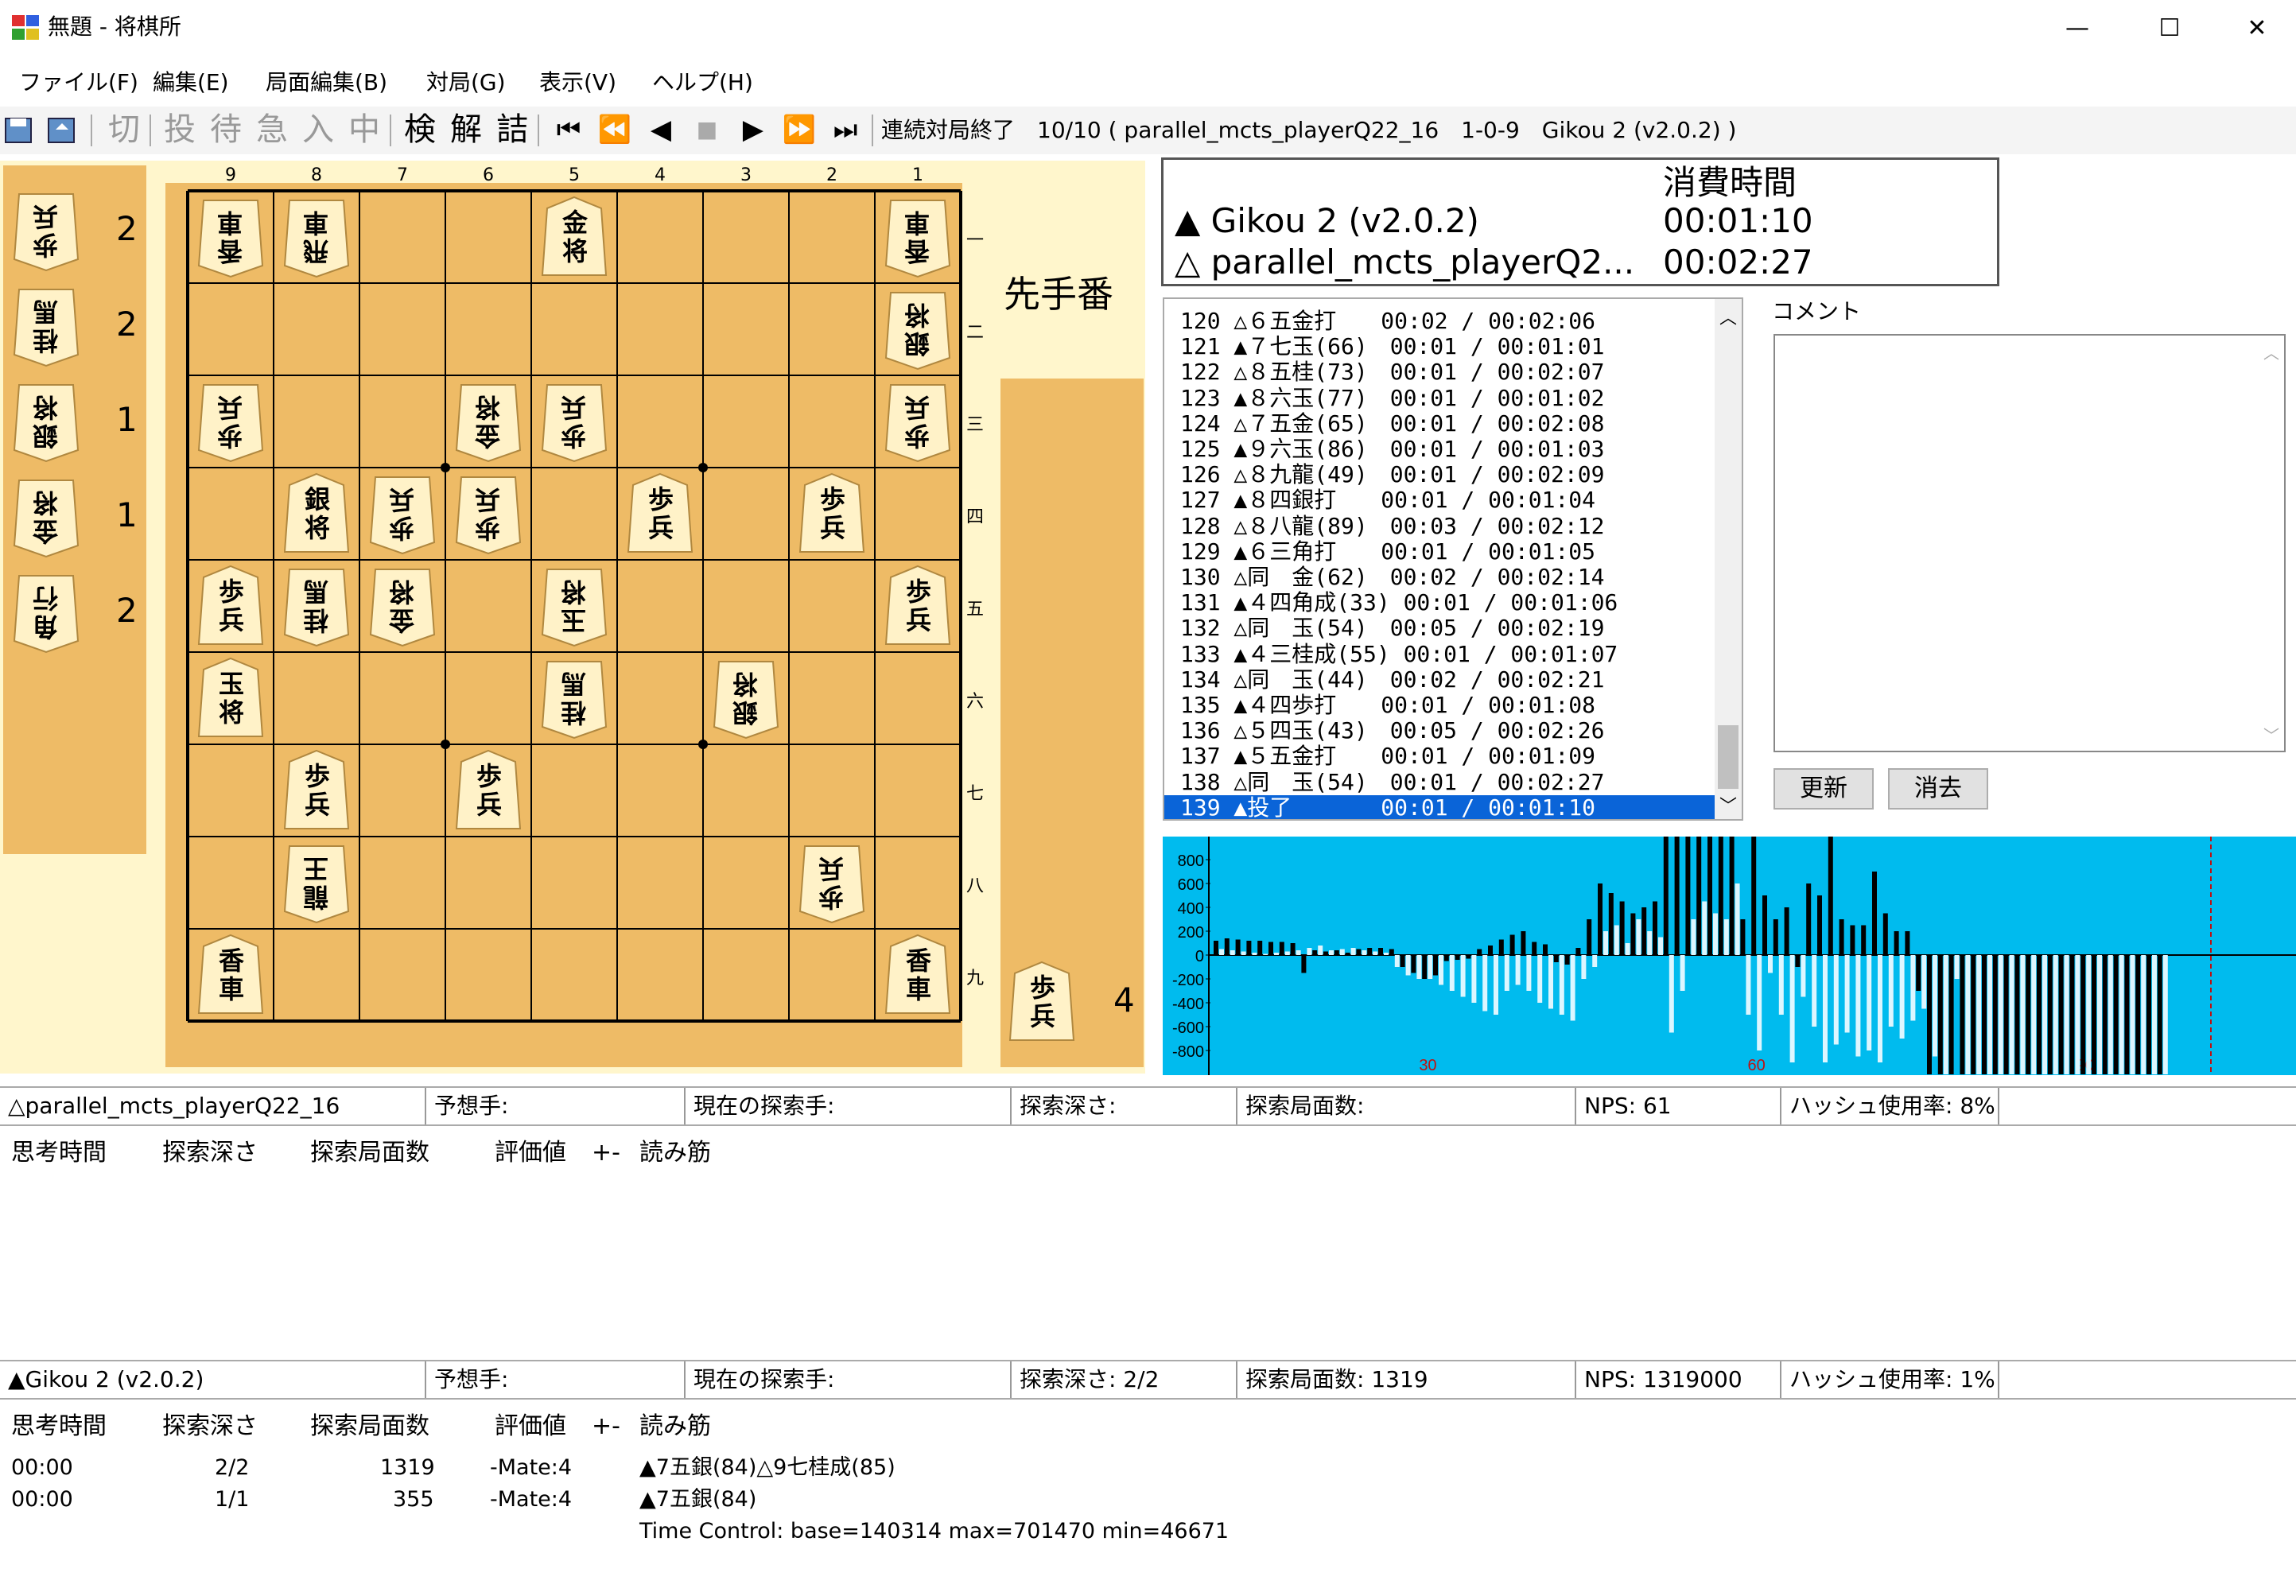  I want to click on kifu-move-row: 139 ▲投了 00:01 / 00:01:10, so click(1439, 807).